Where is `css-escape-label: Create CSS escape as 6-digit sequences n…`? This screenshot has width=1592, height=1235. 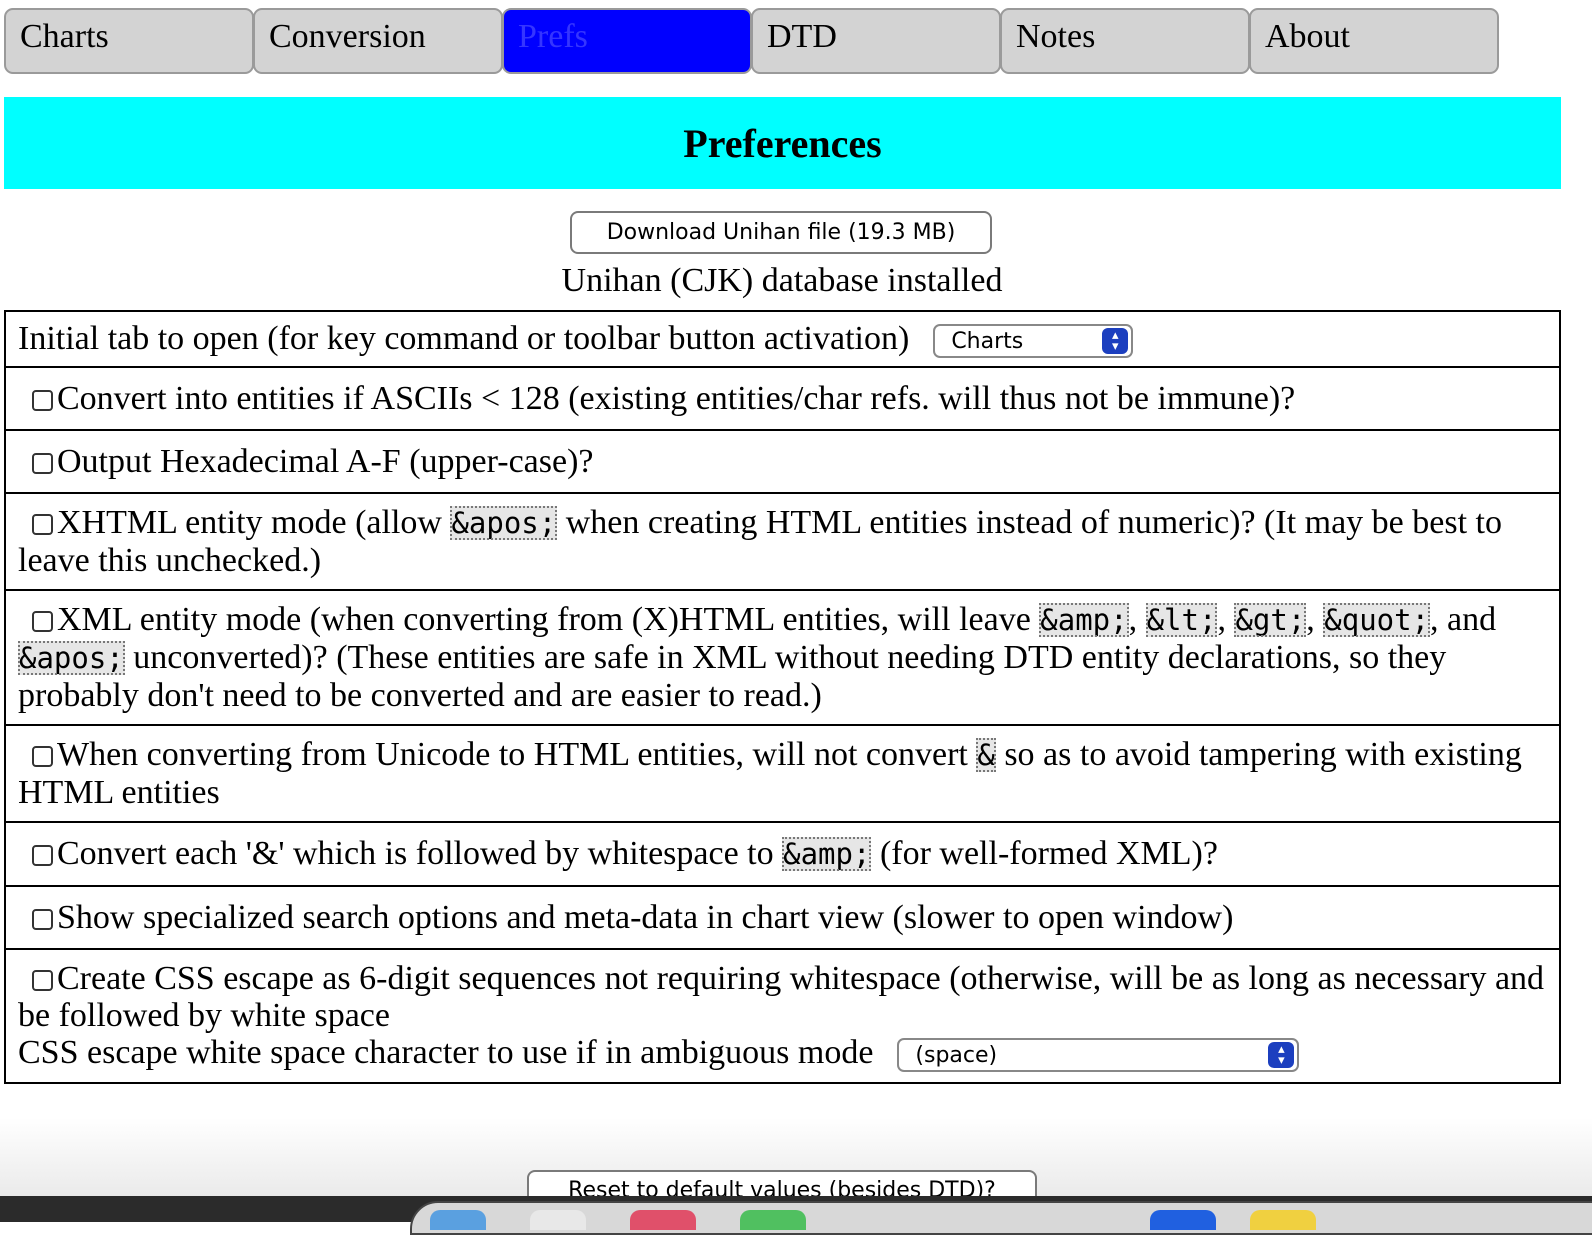 css-escape-label: Create CSS escape as 6-digit sequences n… is located at coordinates (781, 997).